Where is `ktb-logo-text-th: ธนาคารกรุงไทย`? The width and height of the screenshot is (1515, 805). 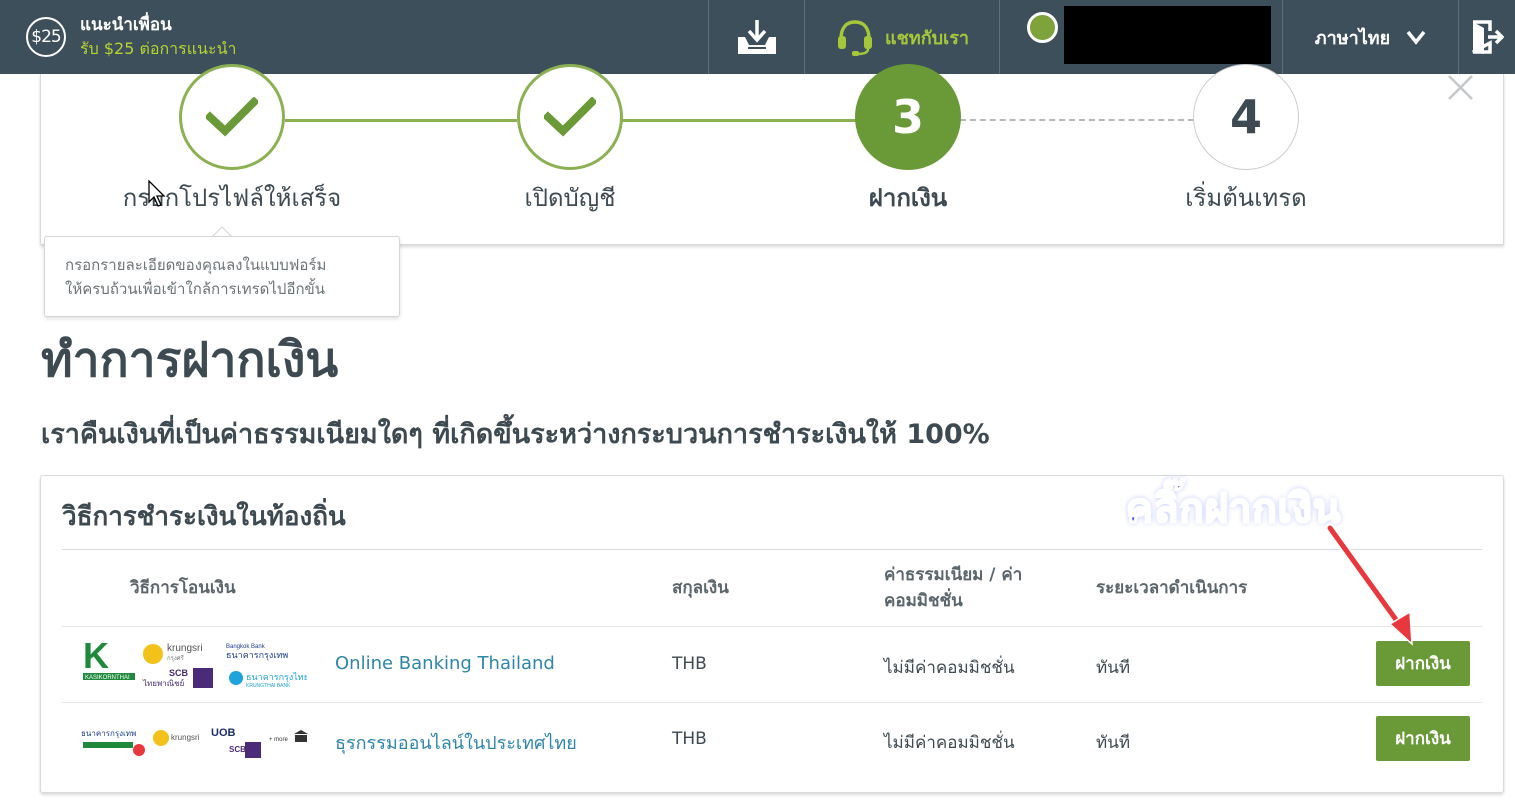 ktb-logo-text-th: ธนาคารกรุงไทย is located at coordinates (276, 677).